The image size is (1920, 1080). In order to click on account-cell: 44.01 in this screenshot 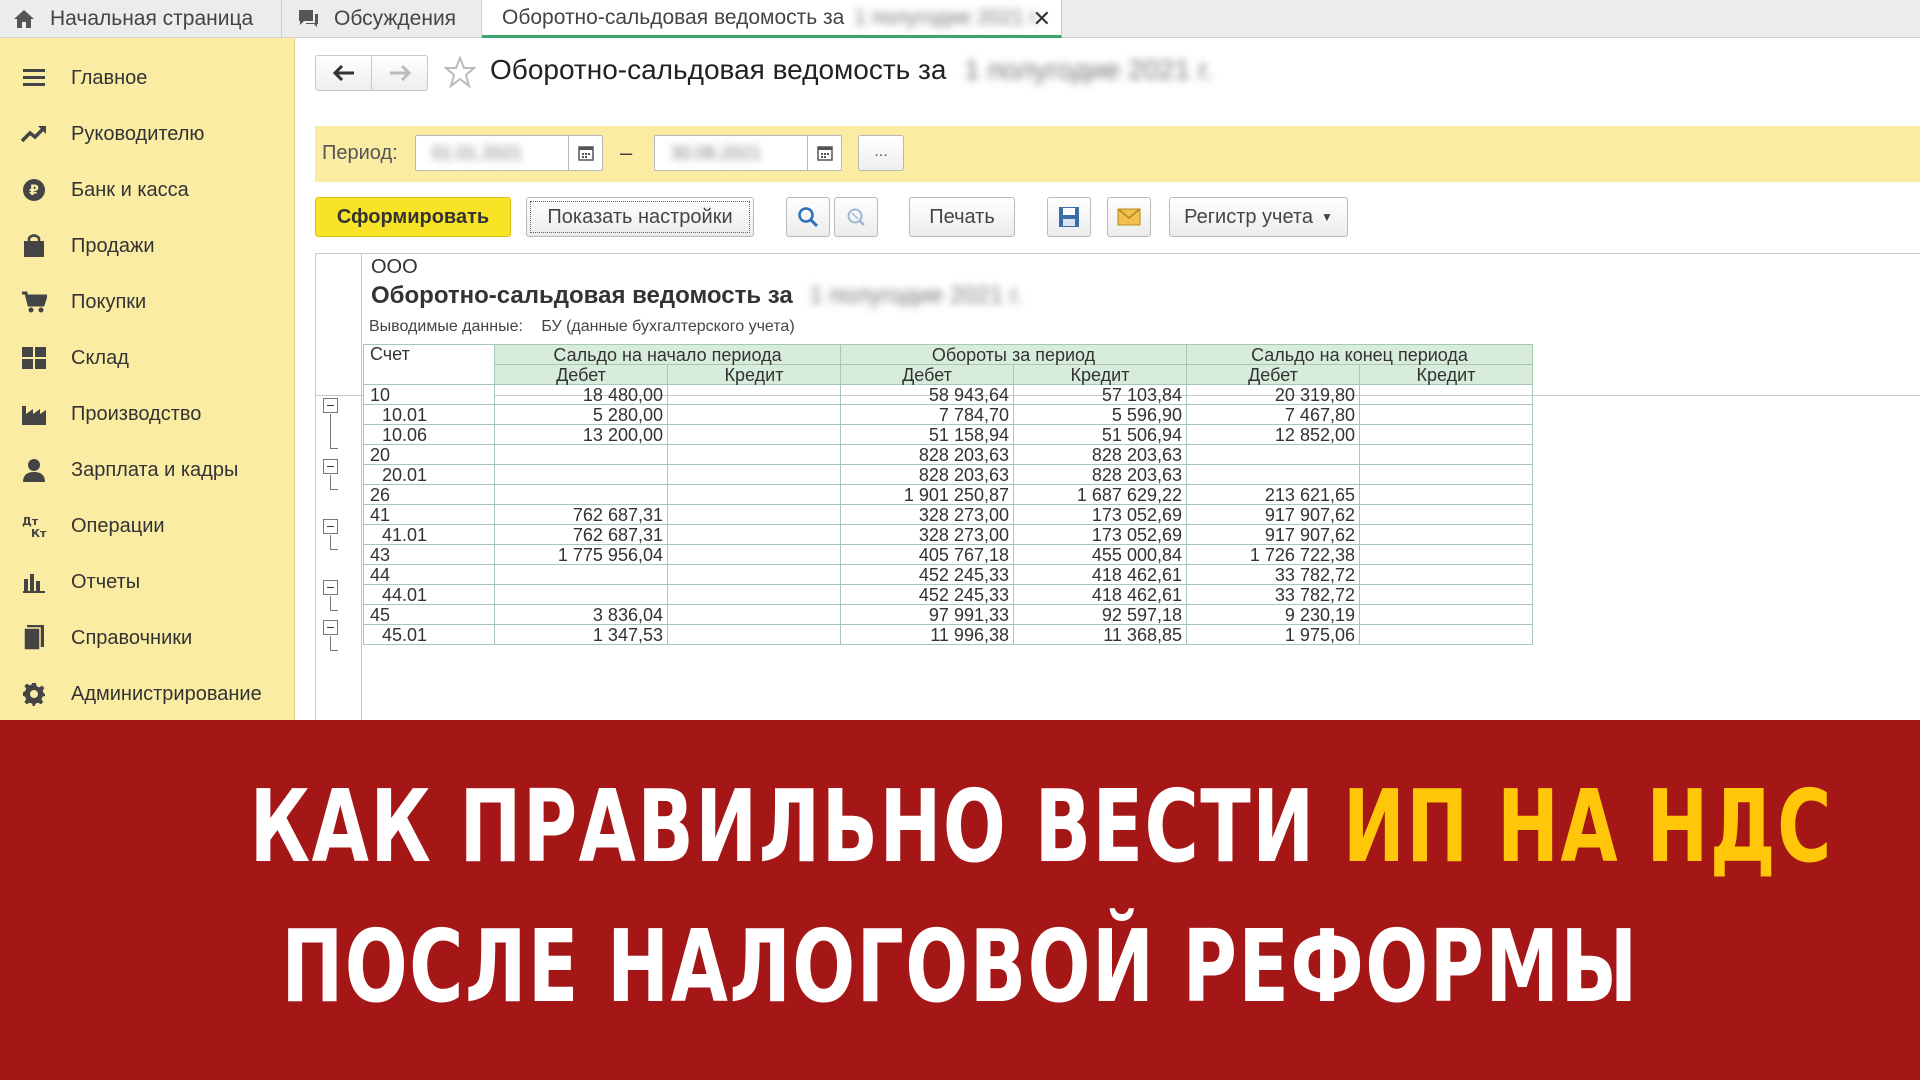, I will do `click(429, 594)`.